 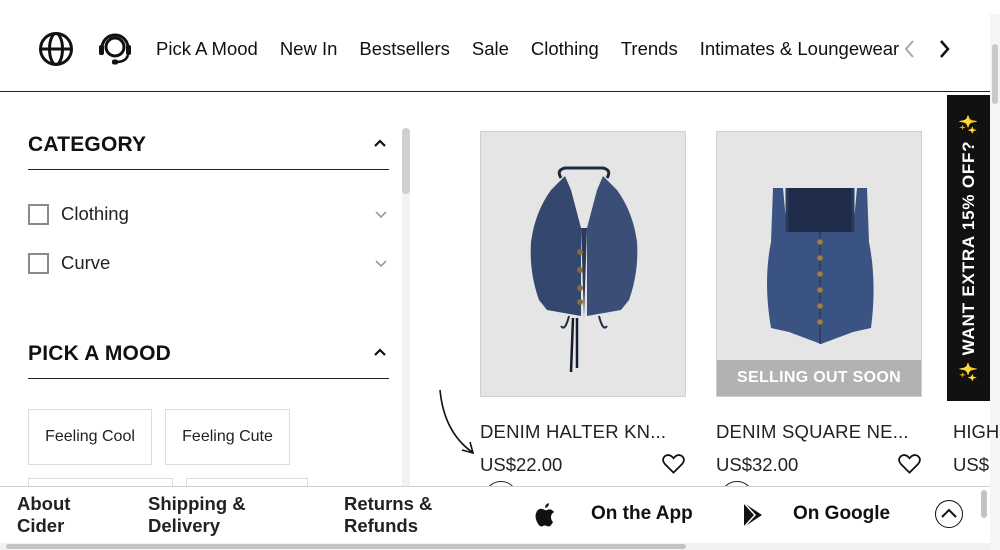 I want to click on footer-link-line: Shipping &, so click(x=197, y=503).